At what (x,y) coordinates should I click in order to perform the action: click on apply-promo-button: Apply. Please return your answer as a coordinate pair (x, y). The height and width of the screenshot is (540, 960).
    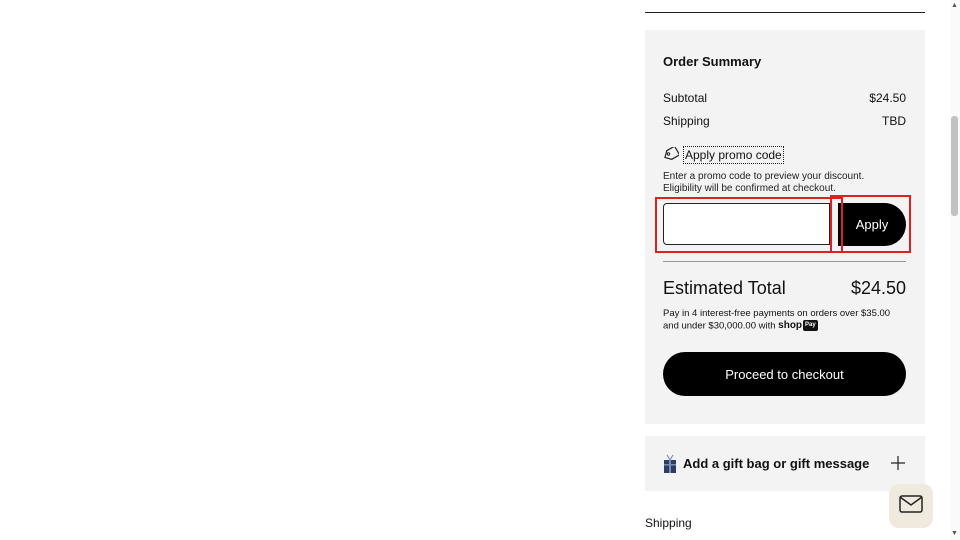
    Looking at the image, I should click on (872, 224).